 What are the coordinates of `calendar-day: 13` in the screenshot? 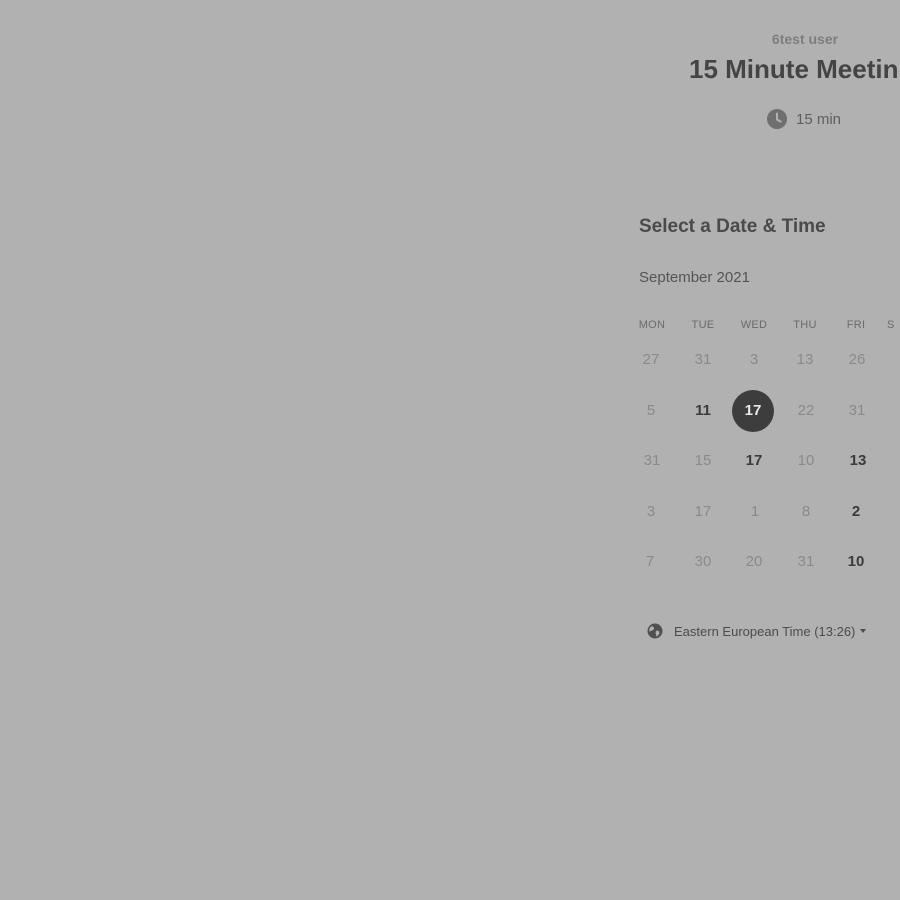 It's located at (805, 359).